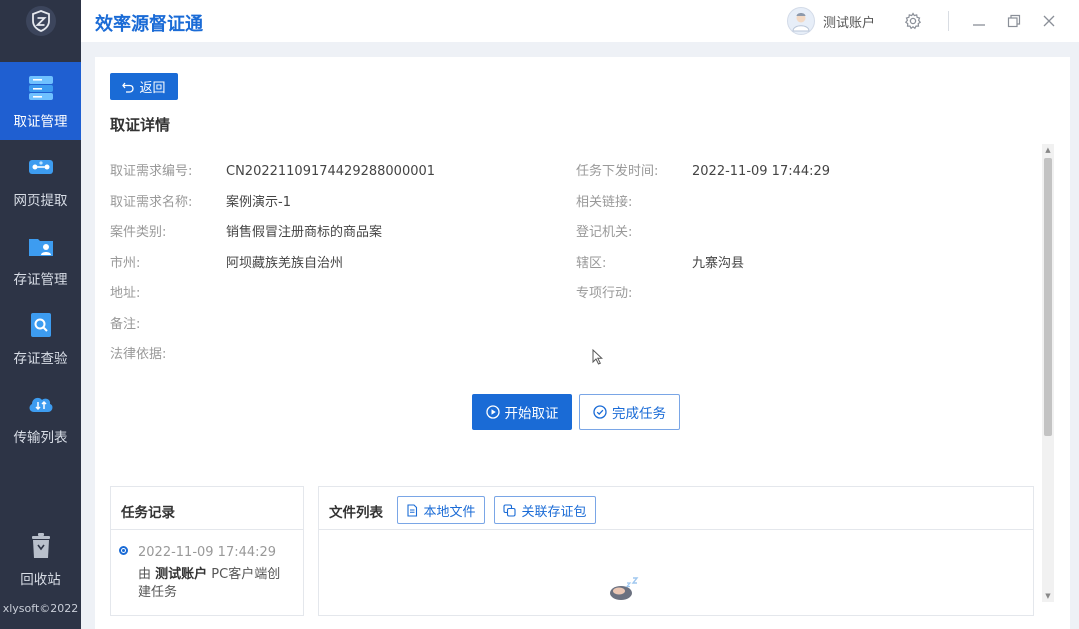 The image size is (1079, 629). What do you see at coordinates (41, 246) in the screenshot?
I see `folder-user-icon` at bounding box center [41, 246].